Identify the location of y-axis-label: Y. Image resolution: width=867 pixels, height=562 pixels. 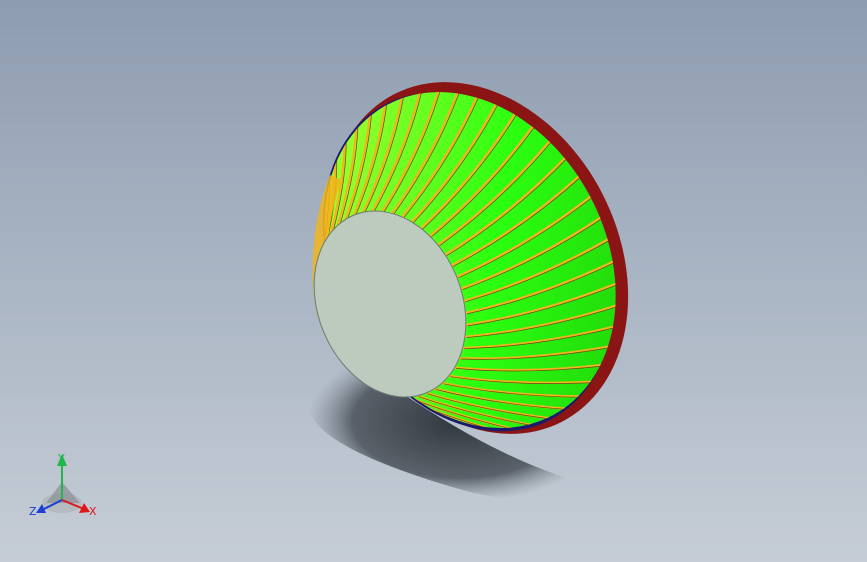
(61, 458).